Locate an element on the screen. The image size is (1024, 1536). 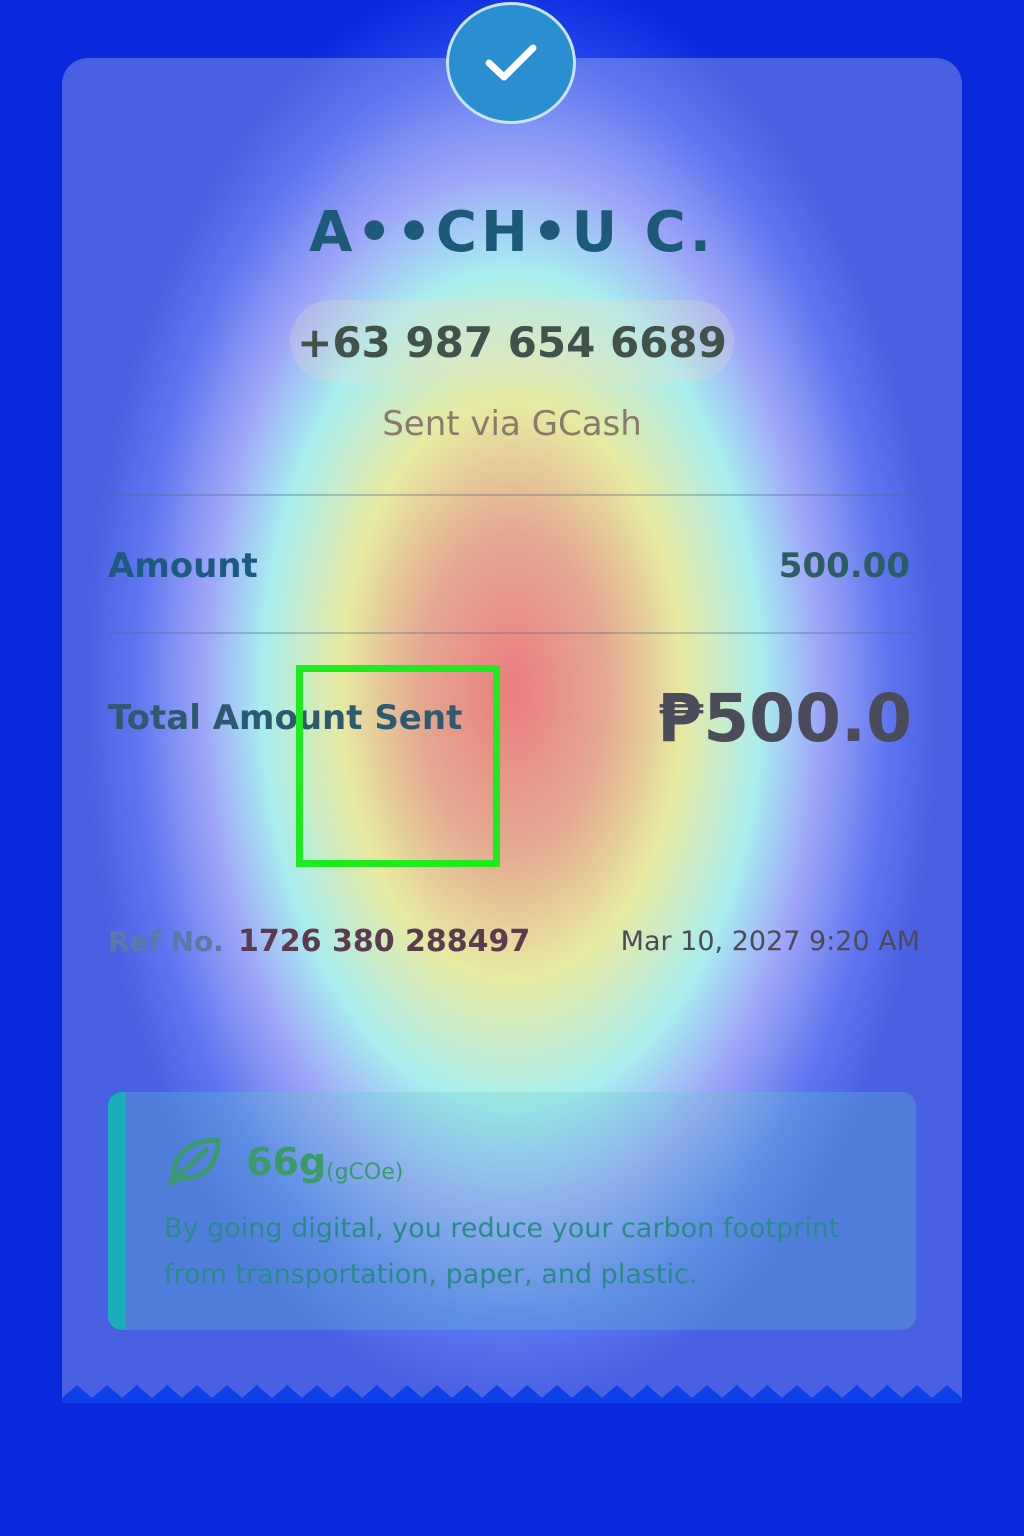
ref-label: Ref No. is located at coordinates (166, 941).